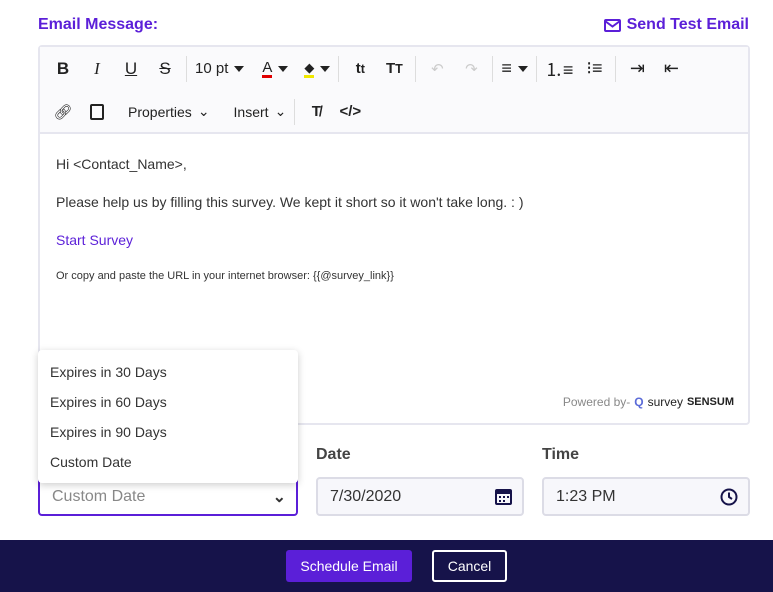  I want to click on insert-dropdown: Insert ⌄, so click(260, 112).